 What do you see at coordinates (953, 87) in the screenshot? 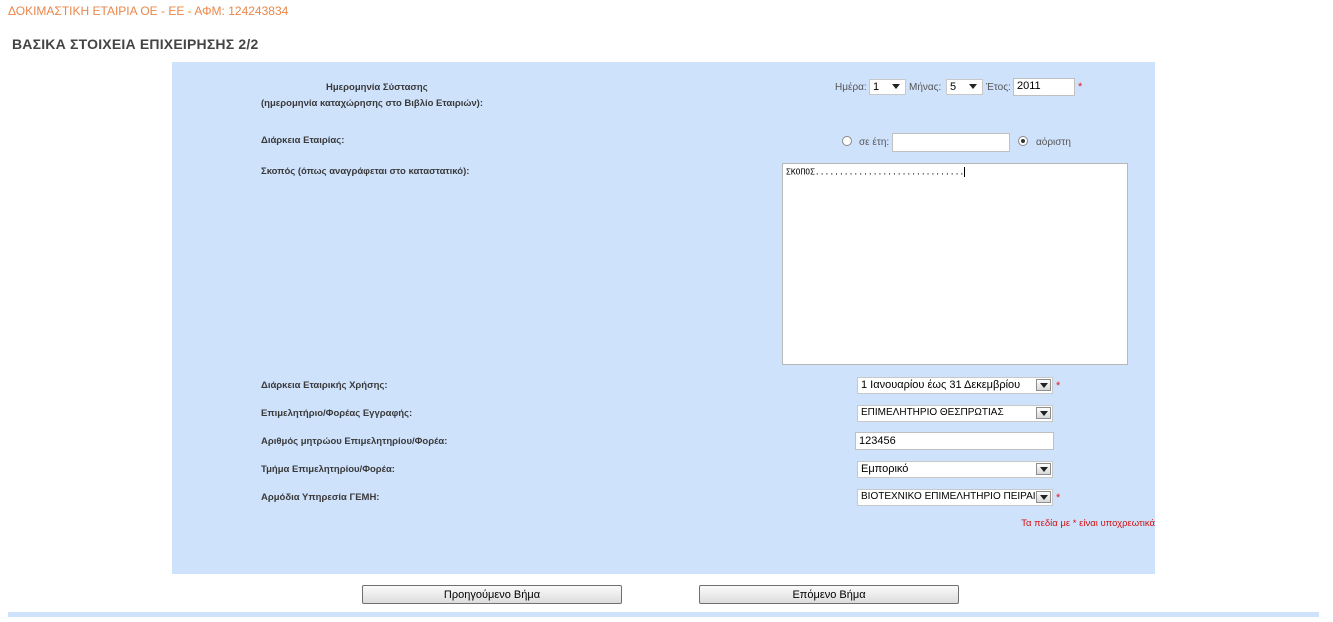
I see `month-value: 5` at bounding box center [953, 87].